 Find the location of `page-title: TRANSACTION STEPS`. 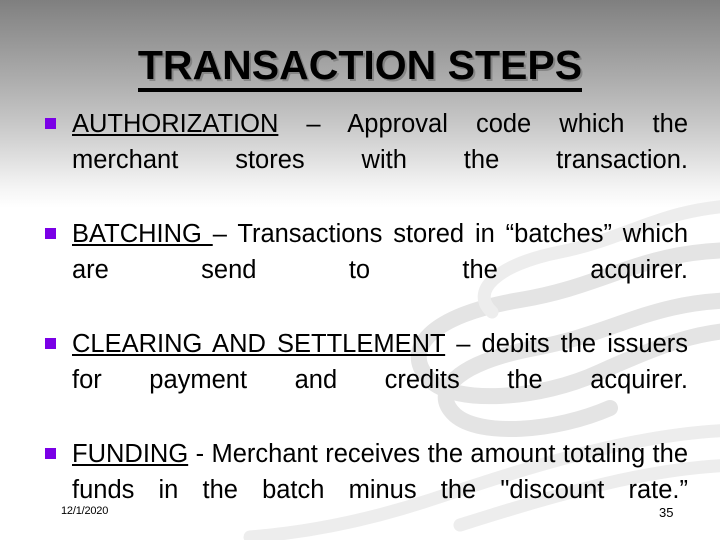

page-title: TRANSACTION STEPS is located at coordinates (360, 68).